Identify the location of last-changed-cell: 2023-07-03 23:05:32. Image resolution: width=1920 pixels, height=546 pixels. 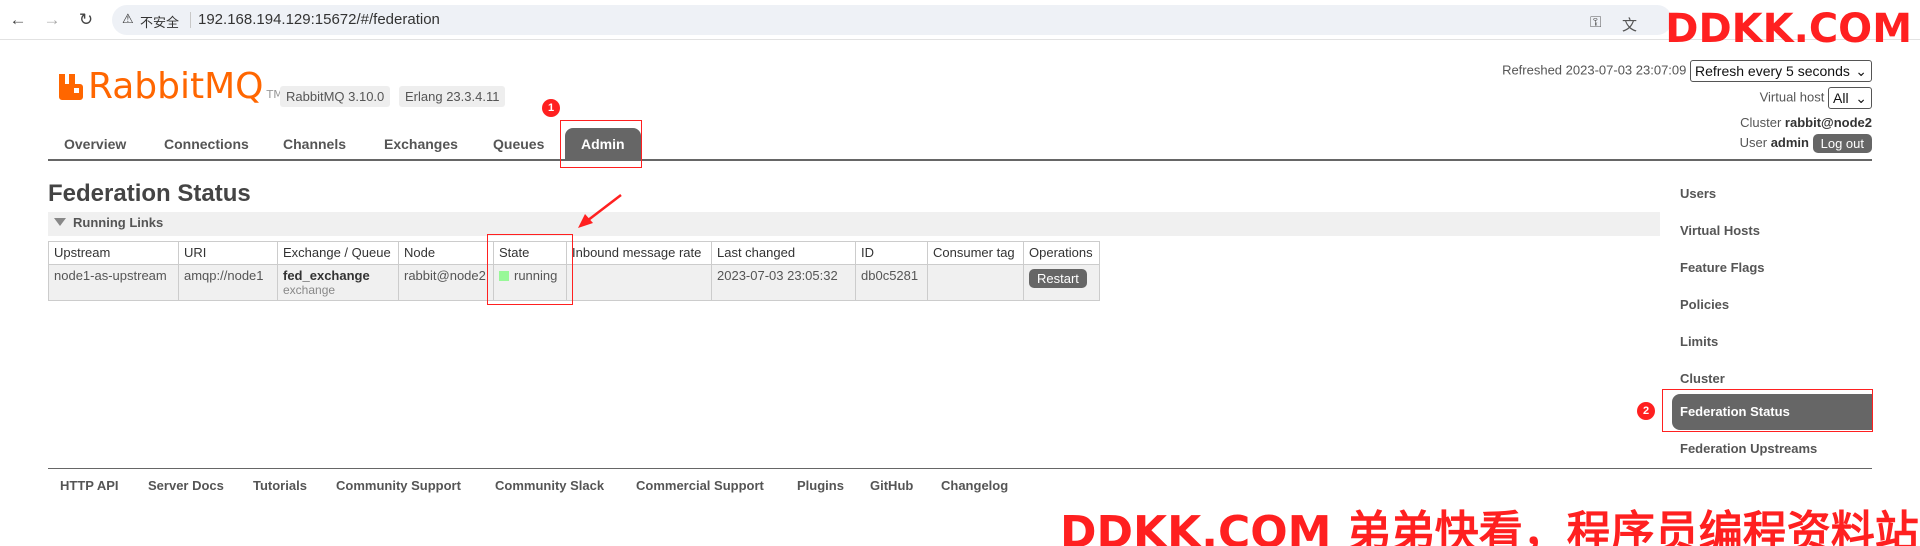
(783, 282).